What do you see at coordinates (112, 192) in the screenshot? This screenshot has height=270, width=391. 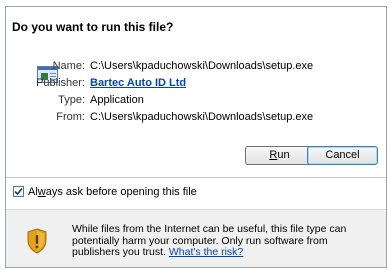 I see `always-ask-label: Always ask before opening this file` at bounding box center [112, 192].